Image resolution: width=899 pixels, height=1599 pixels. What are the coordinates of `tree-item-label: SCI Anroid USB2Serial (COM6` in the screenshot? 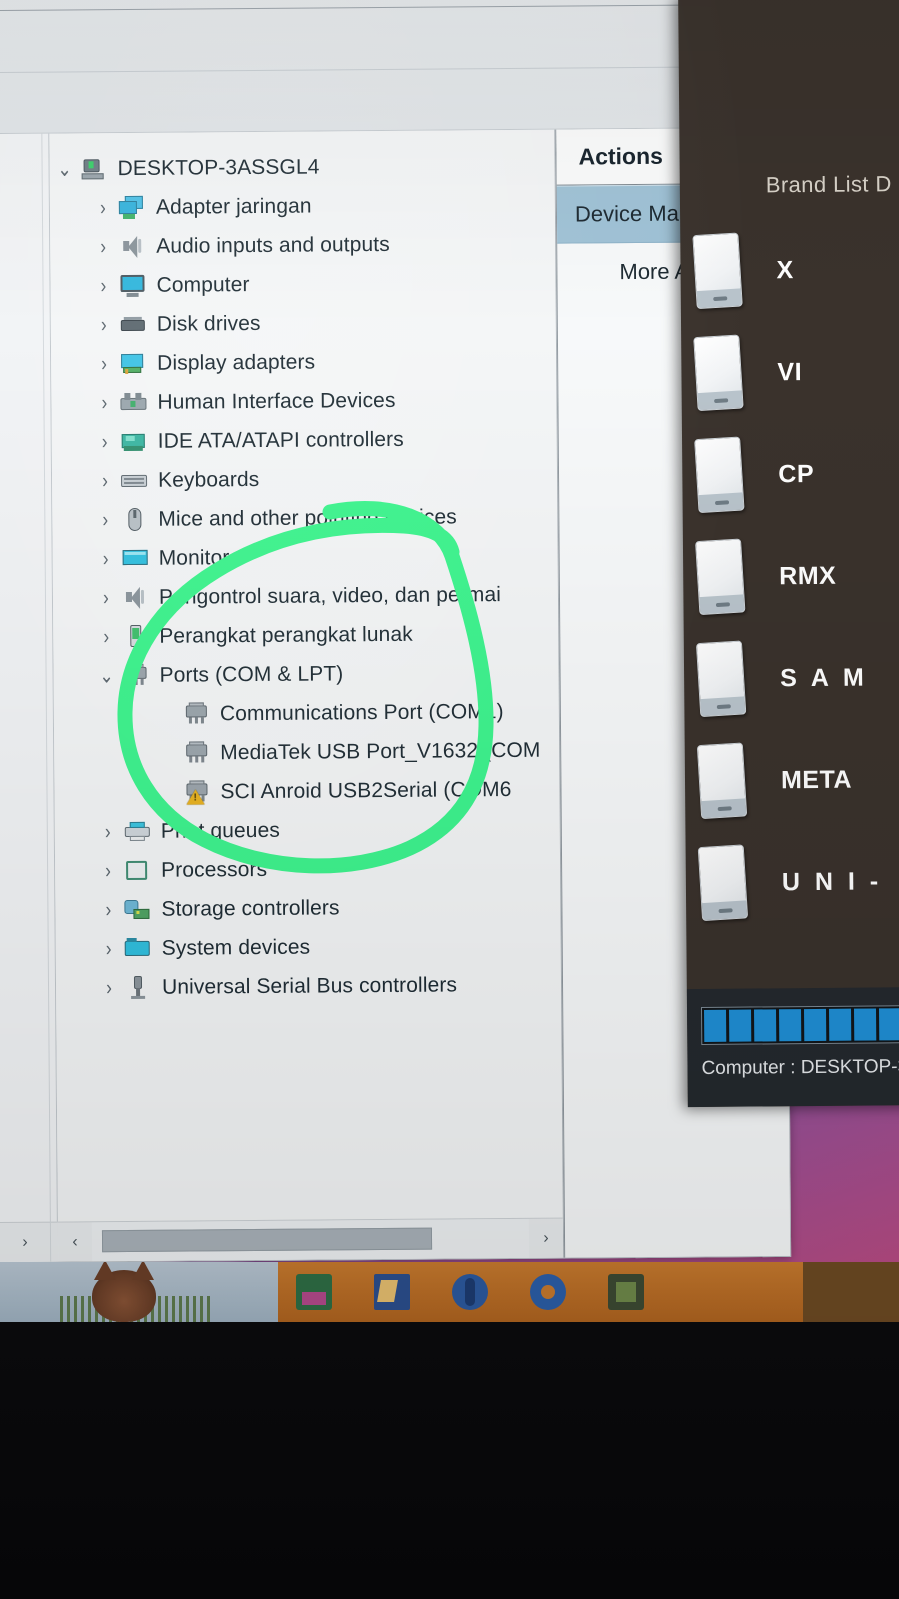 It's located at (366, 790).